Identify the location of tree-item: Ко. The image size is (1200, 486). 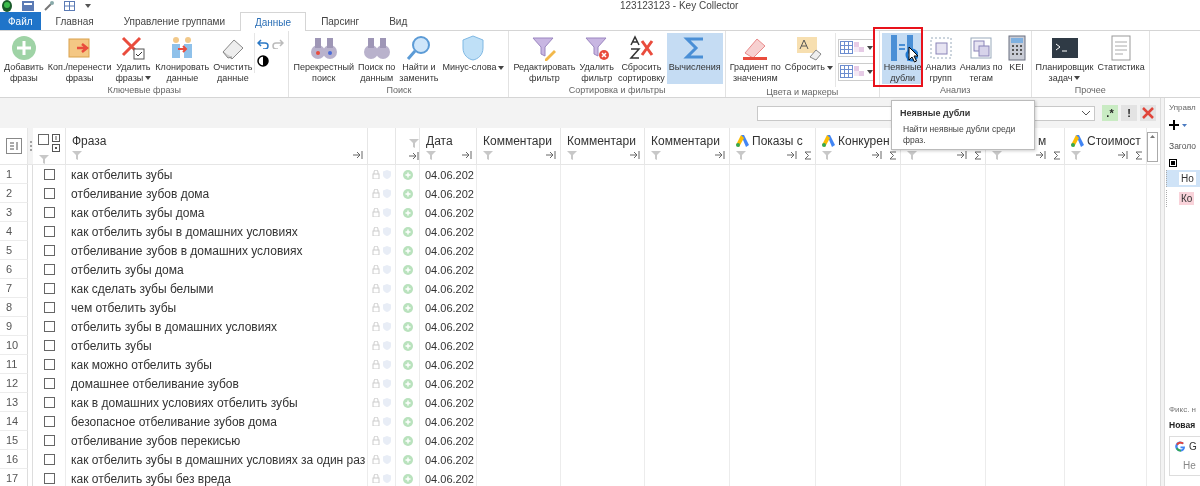
(1183, 198).